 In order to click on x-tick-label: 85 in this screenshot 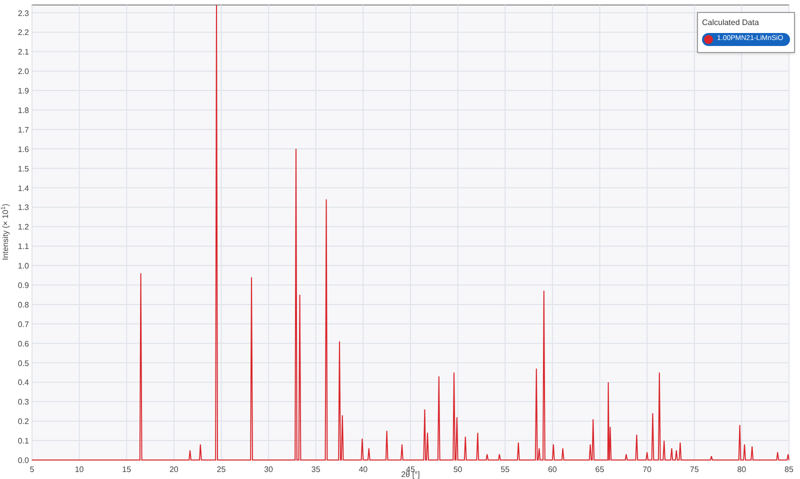, I will do `click(789, 469)`.